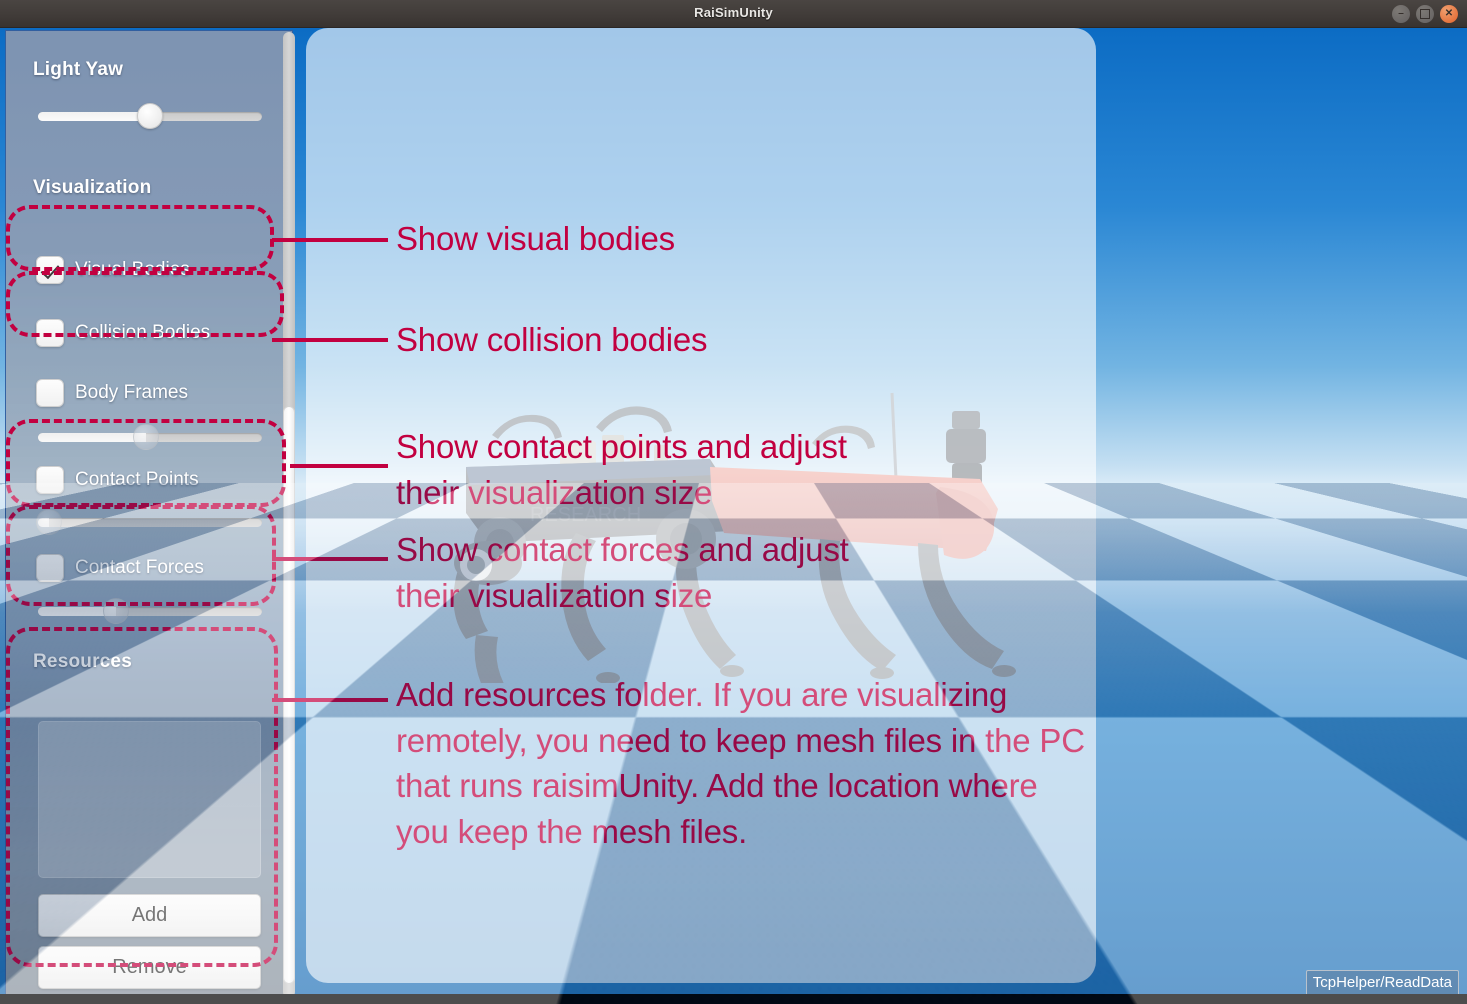 The height and width of the screenshot is (1004, 1467). I want to click on window-bottom-band, so click(733, 999).